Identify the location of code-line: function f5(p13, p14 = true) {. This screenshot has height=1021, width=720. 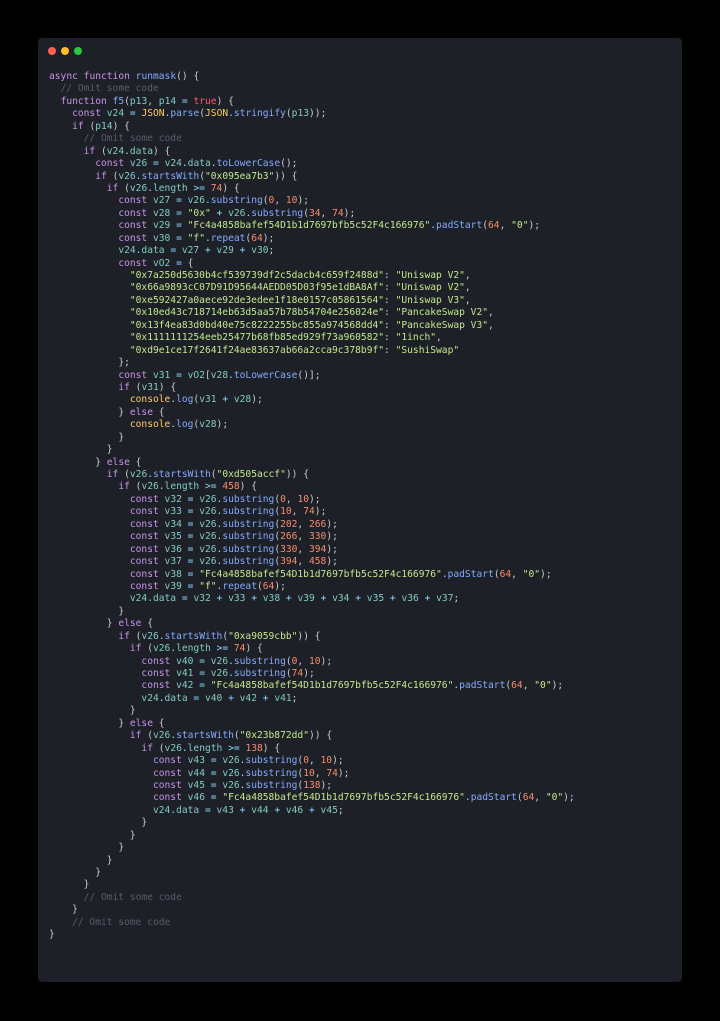
(147, 101).